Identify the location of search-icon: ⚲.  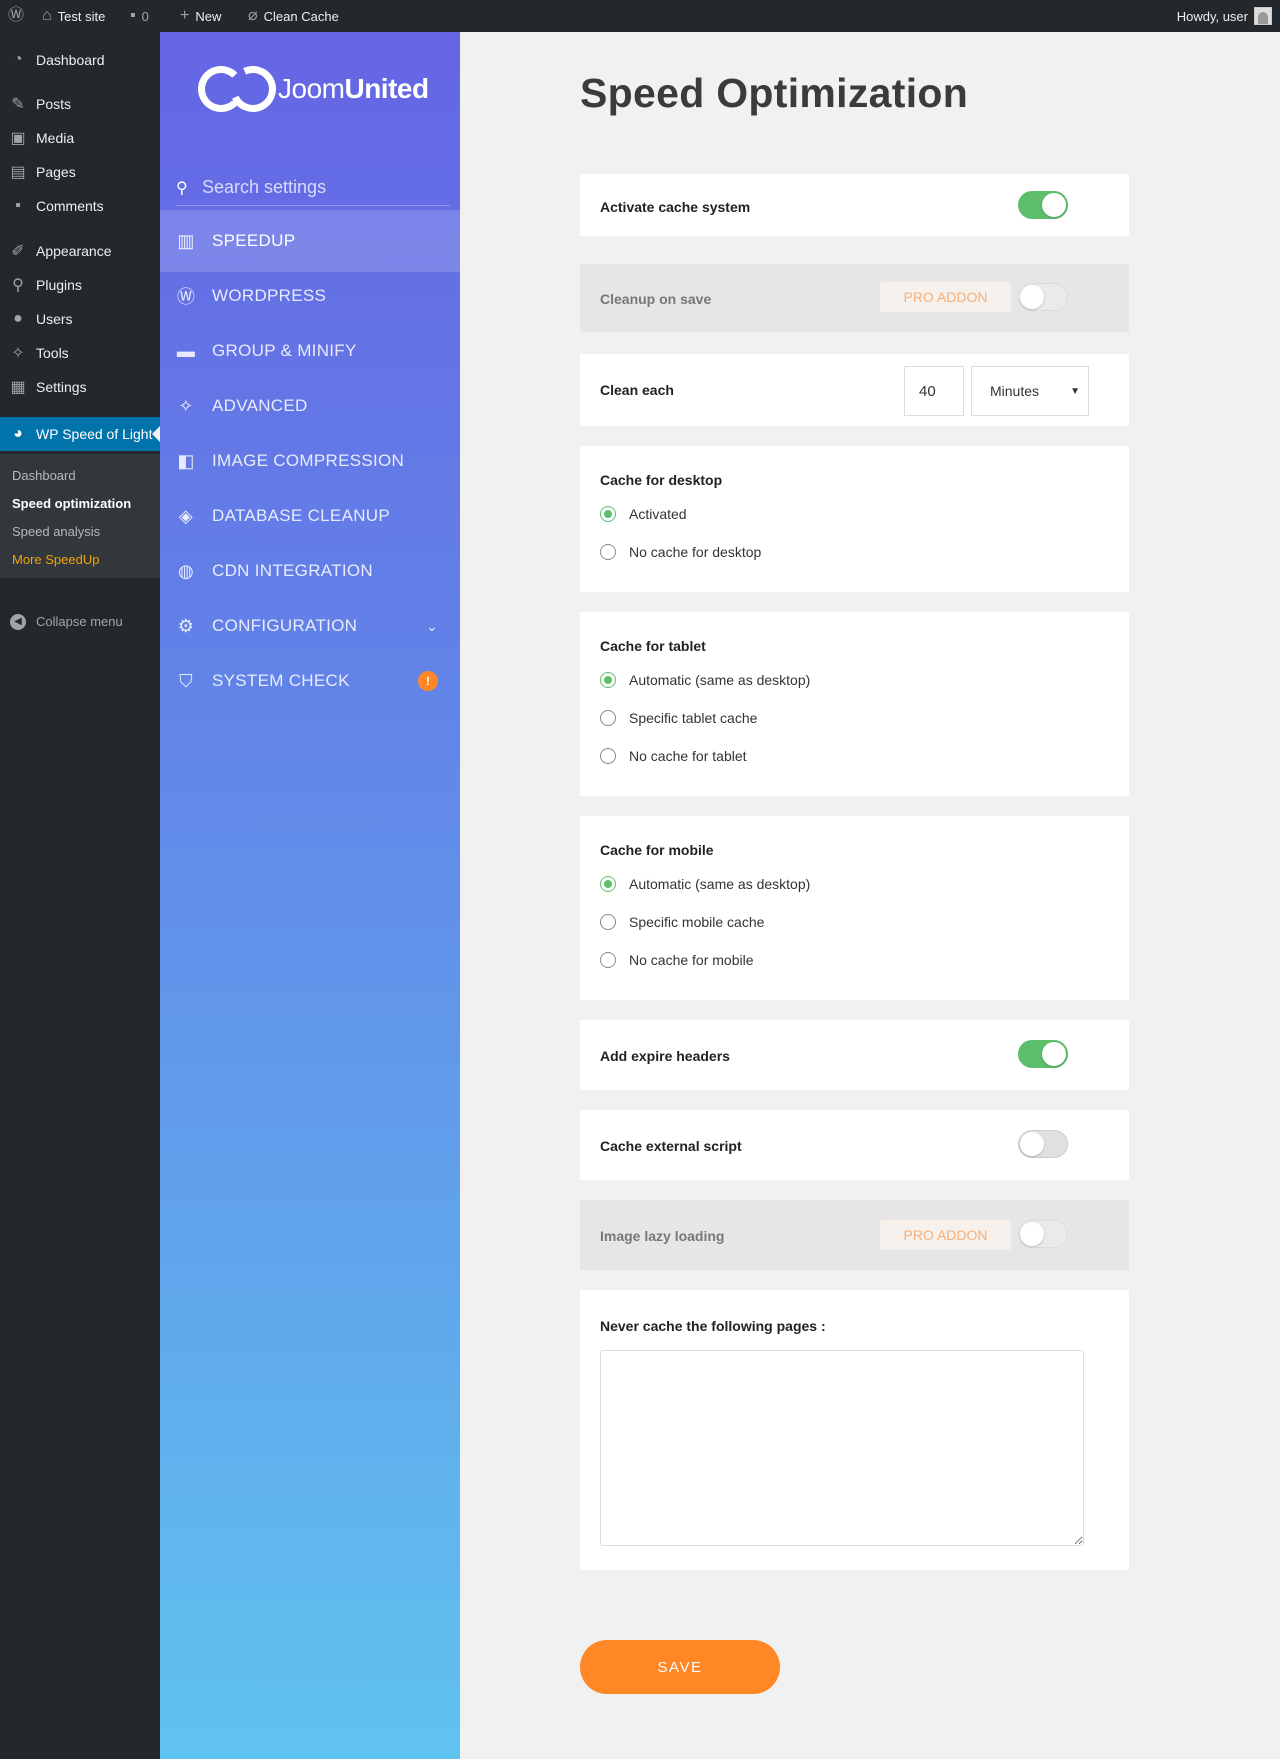
(182, 188).